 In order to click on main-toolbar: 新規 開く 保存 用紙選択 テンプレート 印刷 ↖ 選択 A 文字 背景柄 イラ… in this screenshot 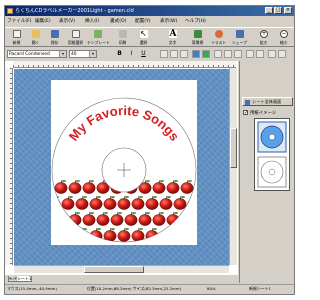, I will do `click(149, 37)`.